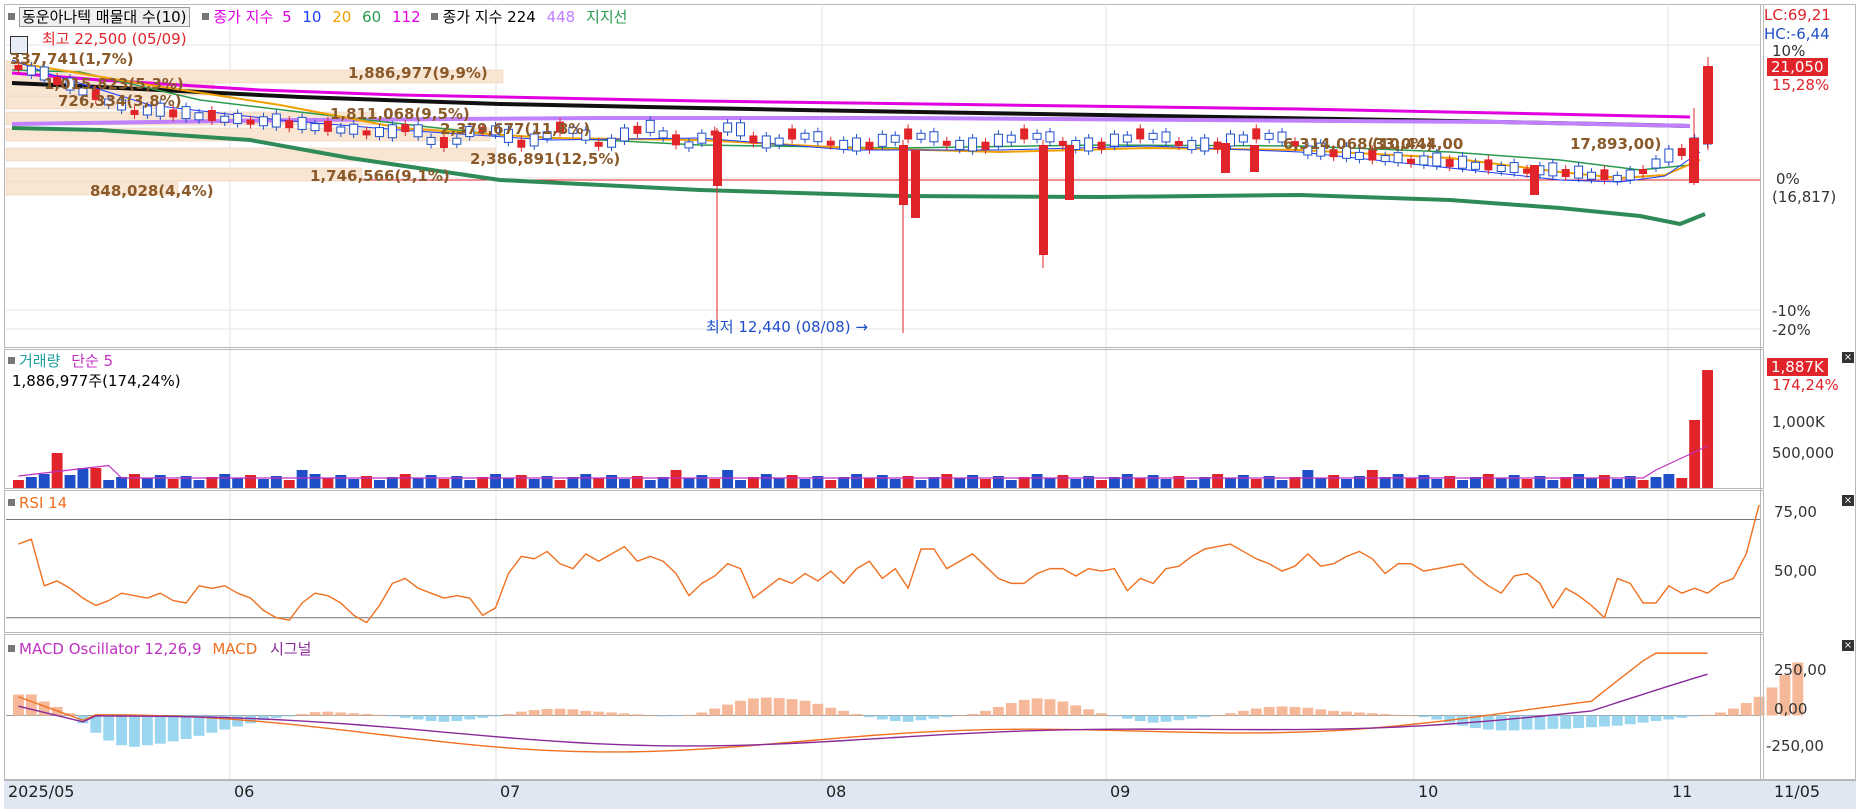 The image size is (1861, 810). Describe the element at coordinates (114, 84) in the screenshot. I see `volume-profile-label: 1,015,823(5,3%)` at that location.